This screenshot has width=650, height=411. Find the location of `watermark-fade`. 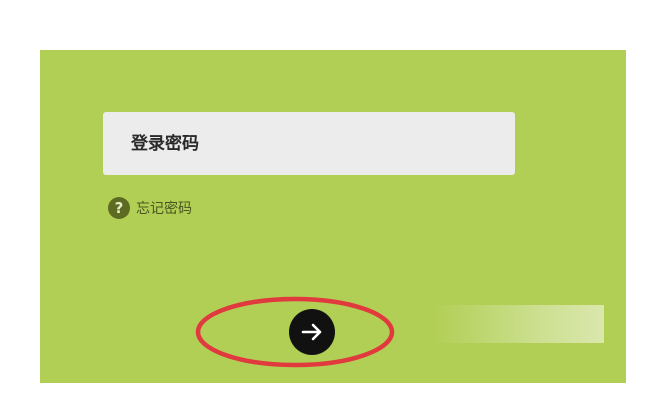

watermark-fade is located at coordinates (519, 324).